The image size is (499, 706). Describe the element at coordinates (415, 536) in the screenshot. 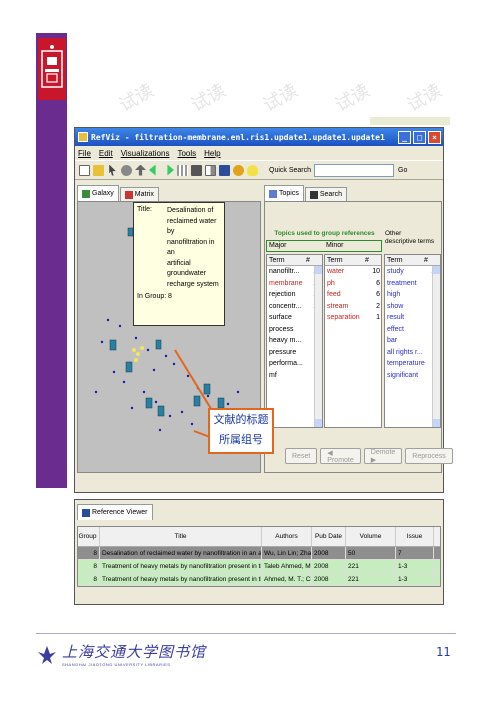

I see `col-issue: Issue` at that location.